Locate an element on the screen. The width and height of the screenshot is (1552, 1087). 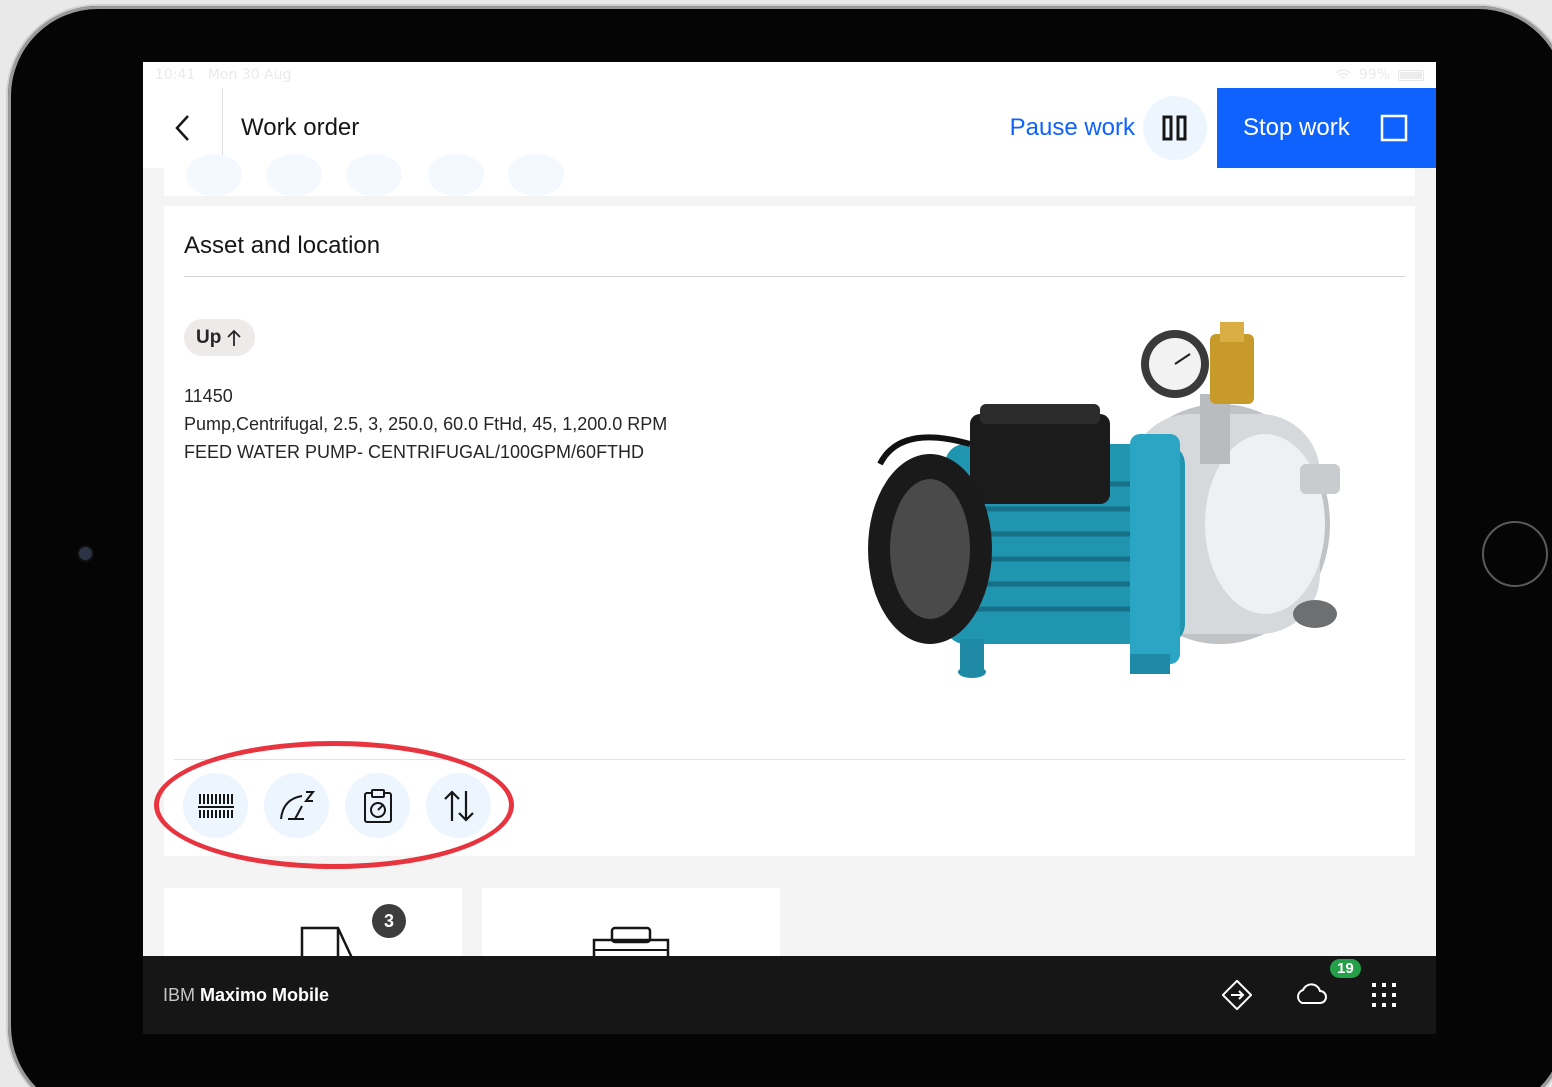
clipboard-report-icon is located at coordinates (377, 805).